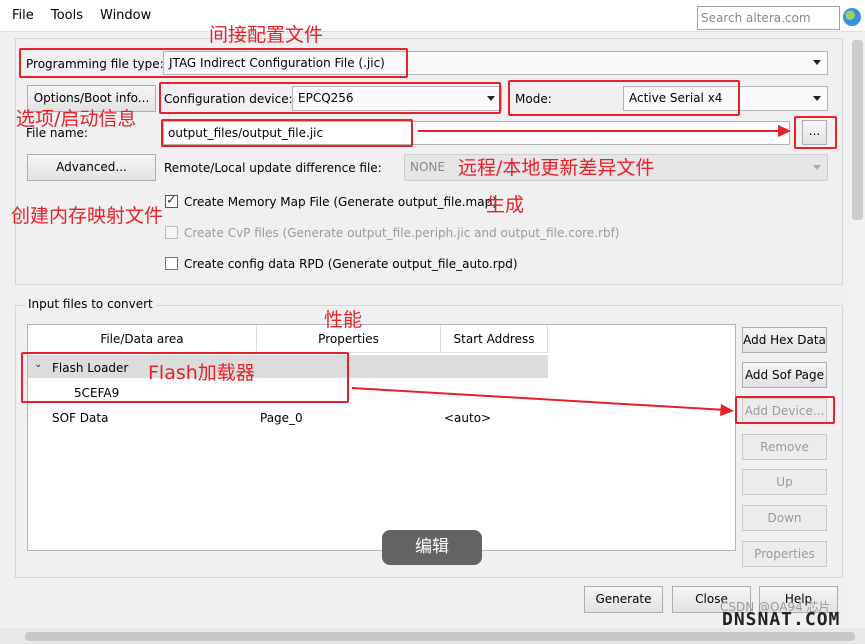 This screenshot has height=644, width=865. Describe the element at coordinates (539, 399) in the screenshot. I see `arrow-line-add-device` at that location.